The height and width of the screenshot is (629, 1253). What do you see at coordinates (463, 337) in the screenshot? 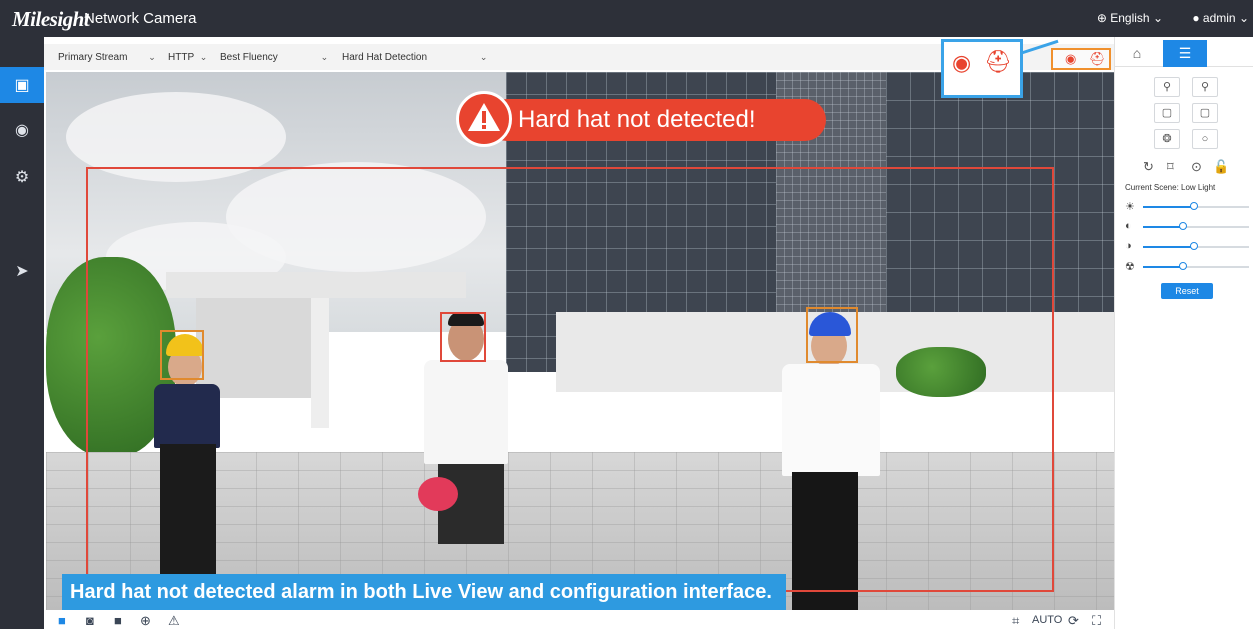
I see `detection-box-no-helmet` at bounding box center [463, 337].